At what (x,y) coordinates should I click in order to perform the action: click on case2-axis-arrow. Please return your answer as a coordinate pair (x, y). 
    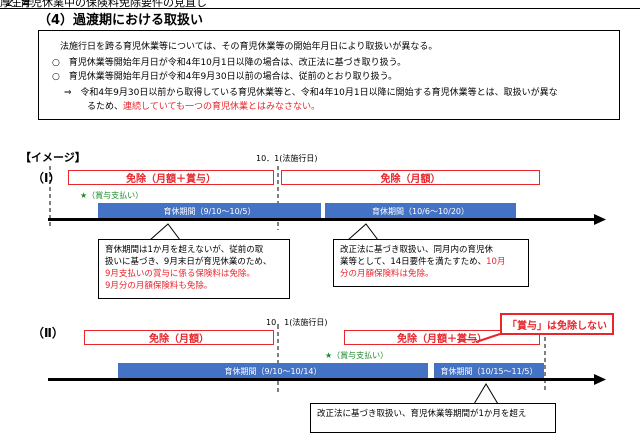
    Looking at the image, I should click on (539, 389).